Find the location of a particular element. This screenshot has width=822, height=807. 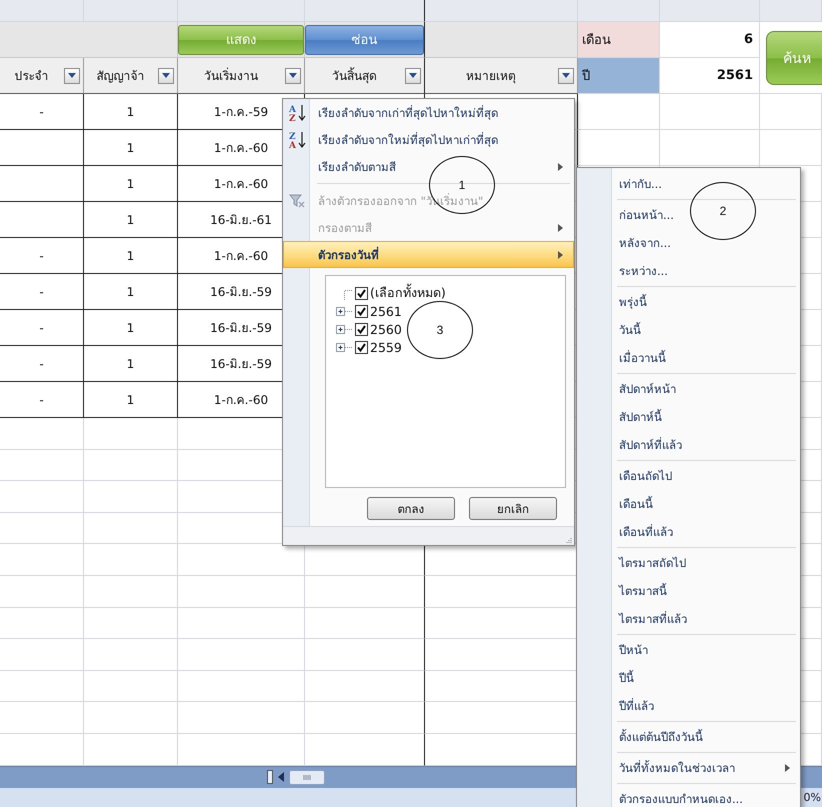

row-label: ปี is located at coordinates (619, 76).